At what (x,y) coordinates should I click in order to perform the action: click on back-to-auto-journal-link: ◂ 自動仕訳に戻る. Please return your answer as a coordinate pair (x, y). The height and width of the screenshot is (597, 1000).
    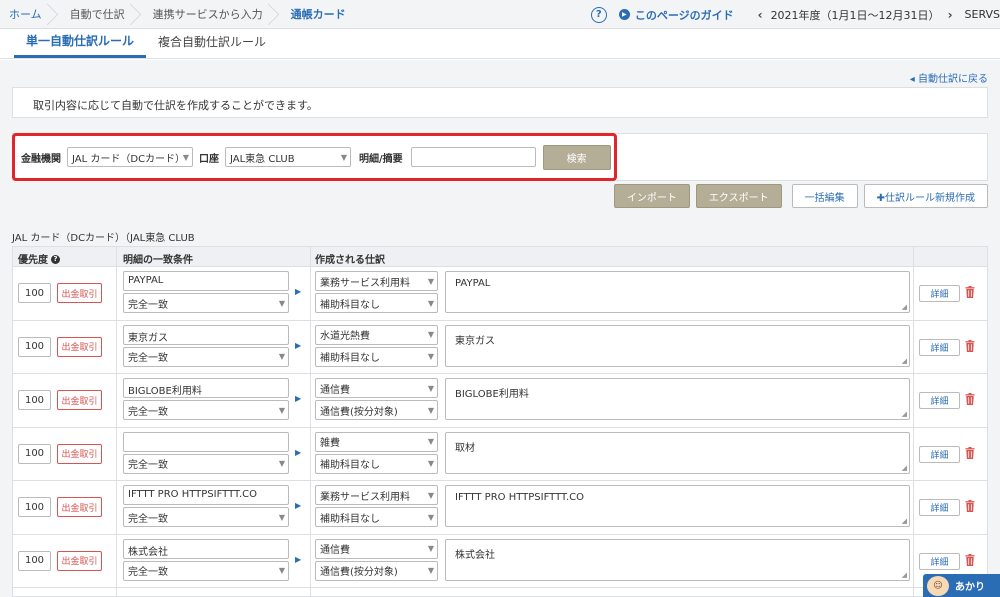
    Looking at the image, I should click on (949, 77).